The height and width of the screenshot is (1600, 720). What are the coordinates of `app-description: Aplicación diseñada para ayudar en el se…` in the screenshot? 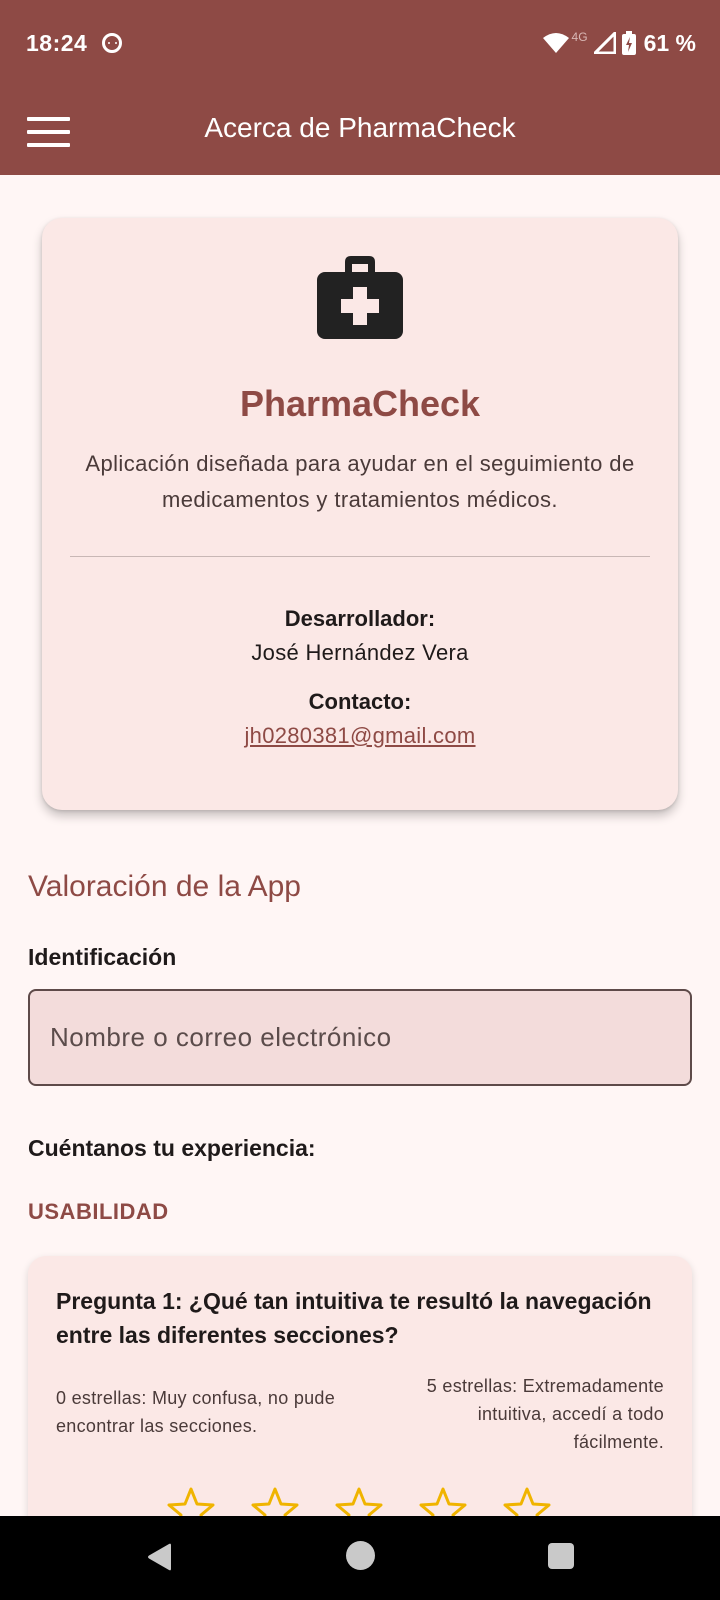 It's located at (360, 481).